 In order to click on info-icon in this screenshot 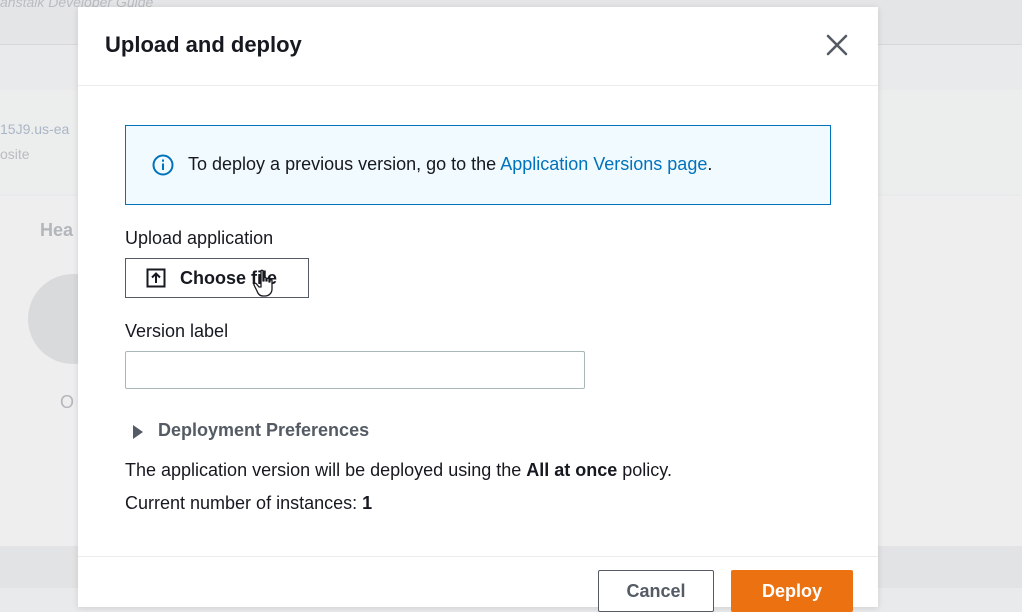, I will do `click(163, 165)`.